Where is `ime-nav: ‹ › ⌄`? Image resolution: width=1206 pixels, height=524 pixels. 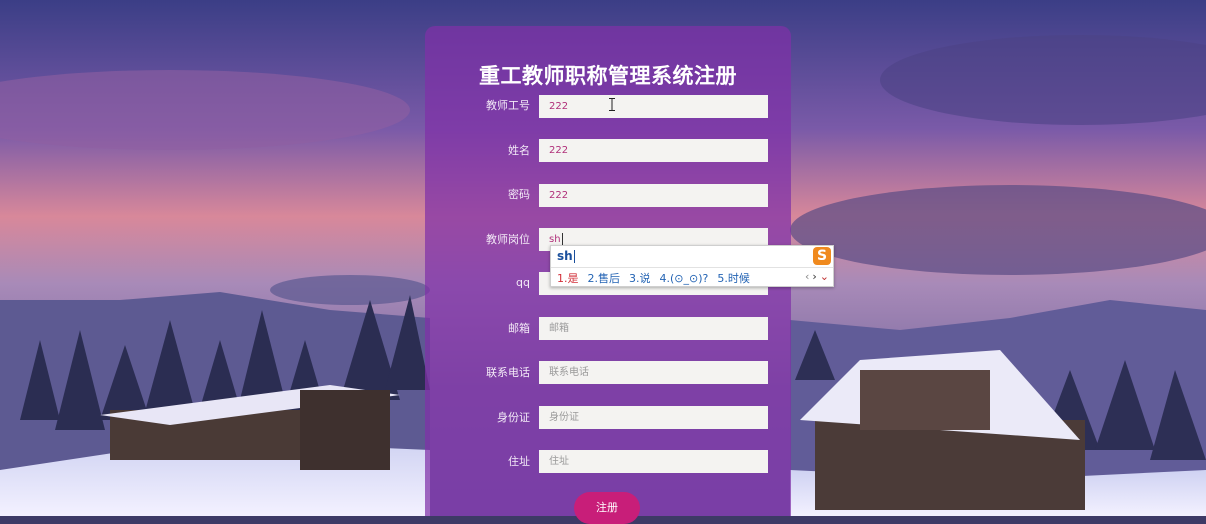 ime-nav: ‹ › ⌄ is located at coordinates (815, 276).